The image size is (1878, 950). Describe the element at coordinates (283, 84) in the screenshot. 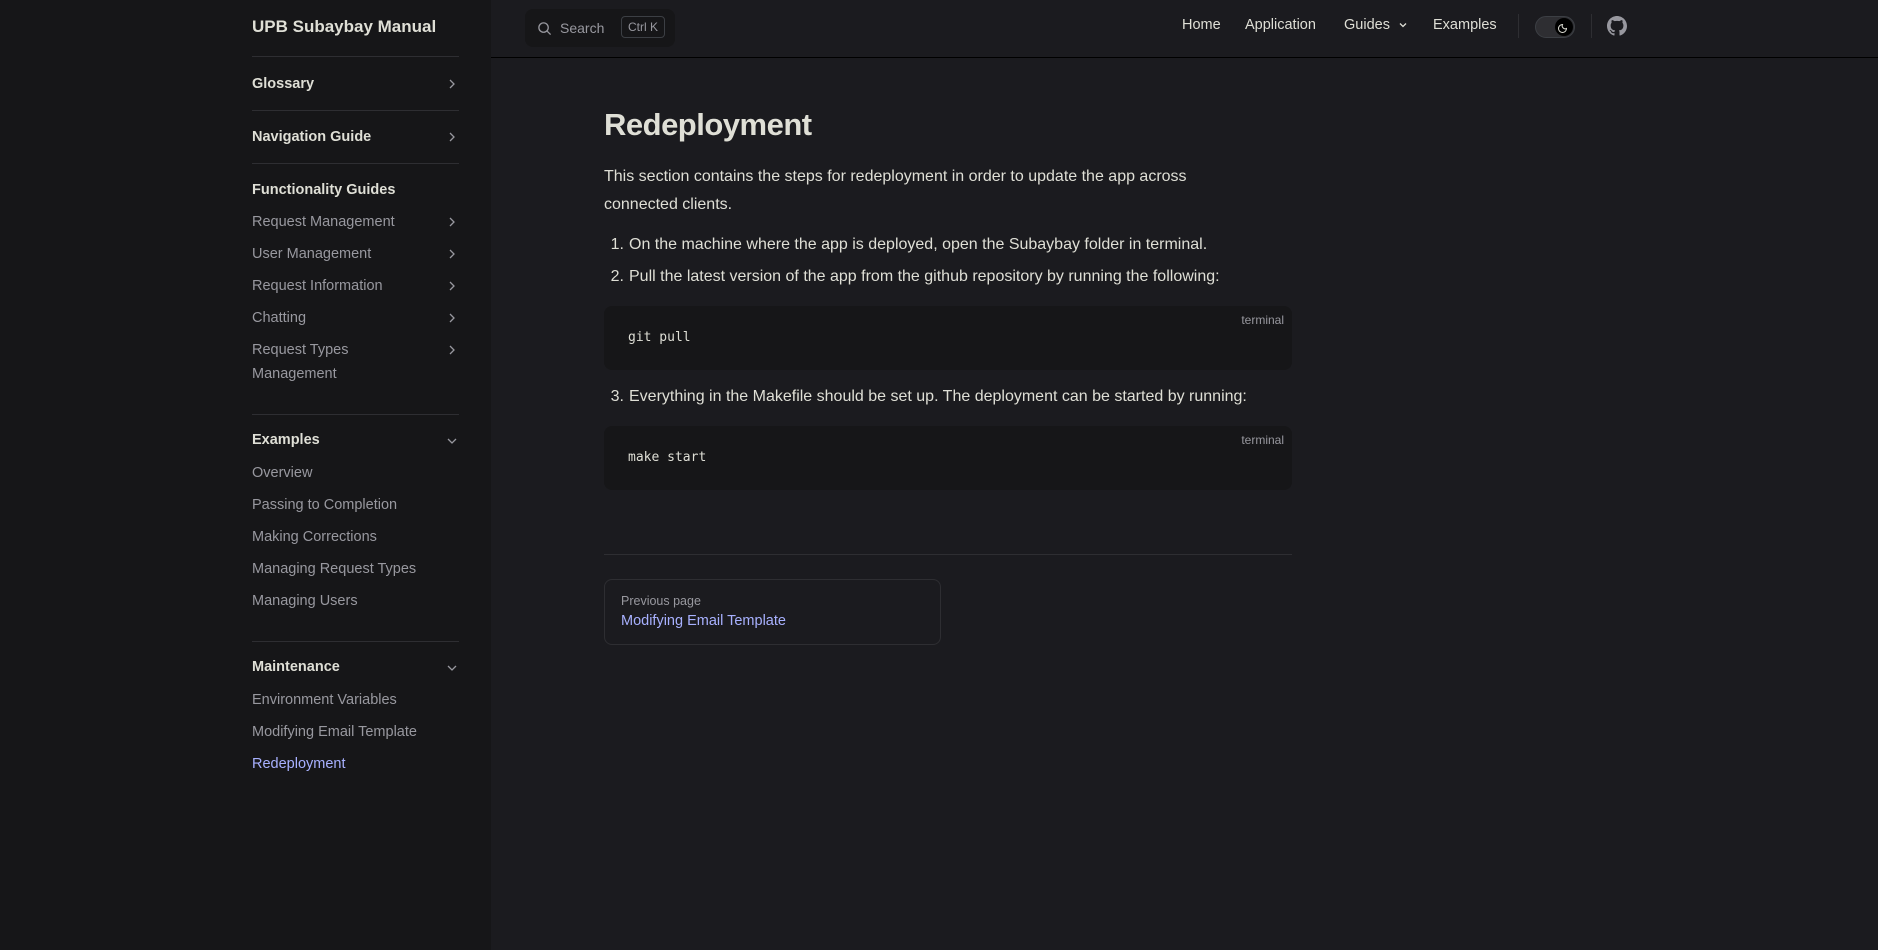

I see `sidebar-item-glossary: Glossary` at that location.